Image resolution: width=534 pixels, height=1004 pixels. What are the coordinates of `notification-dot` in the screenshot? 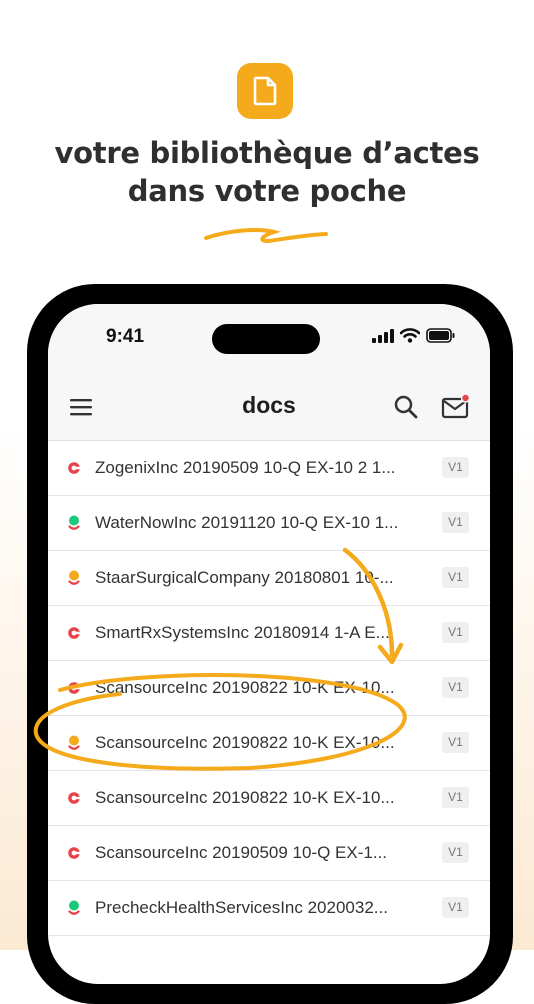 It's located at (465, 398).